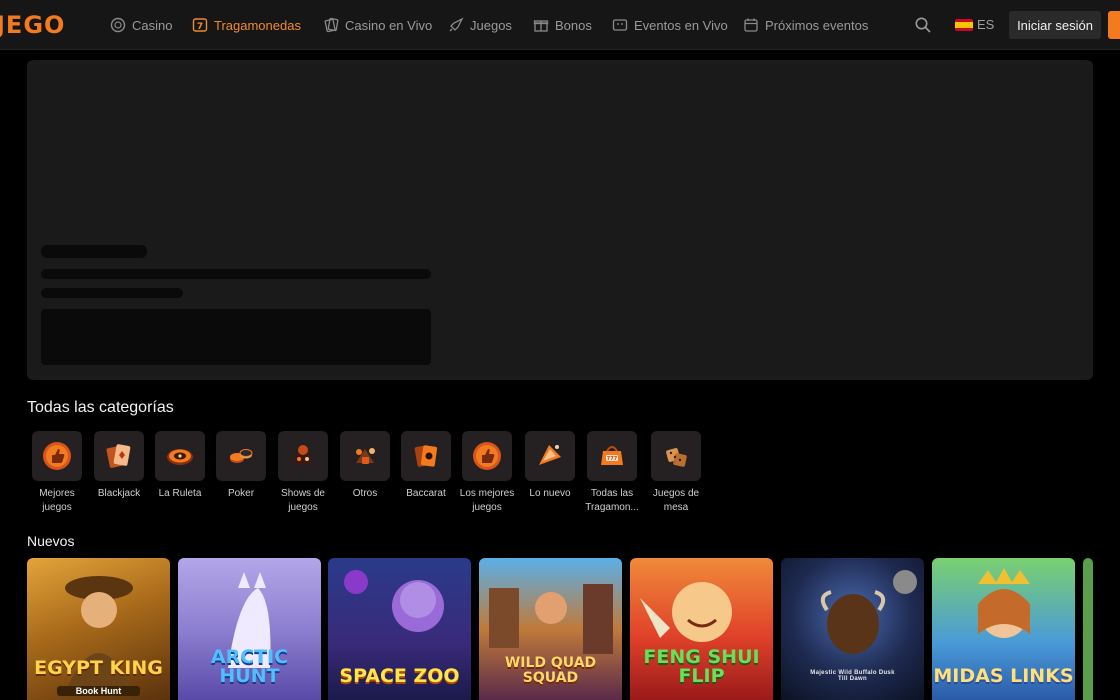 The image size is (1120, 700). I want to click on nav-casino-en-vivo-label: Casino en Vivo, so click(389, 25).